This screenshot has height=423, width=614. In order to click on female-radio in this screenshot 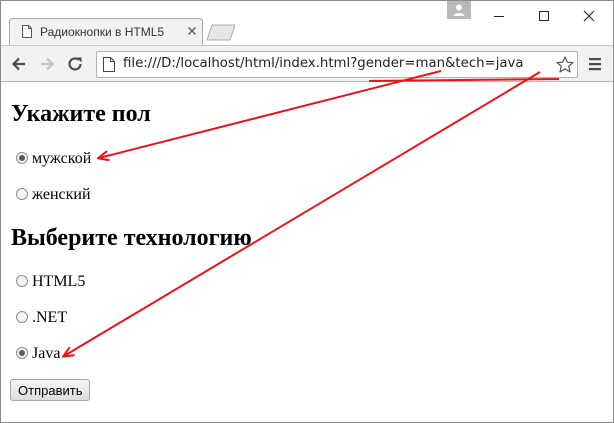, I will do `click(22, 194)`.